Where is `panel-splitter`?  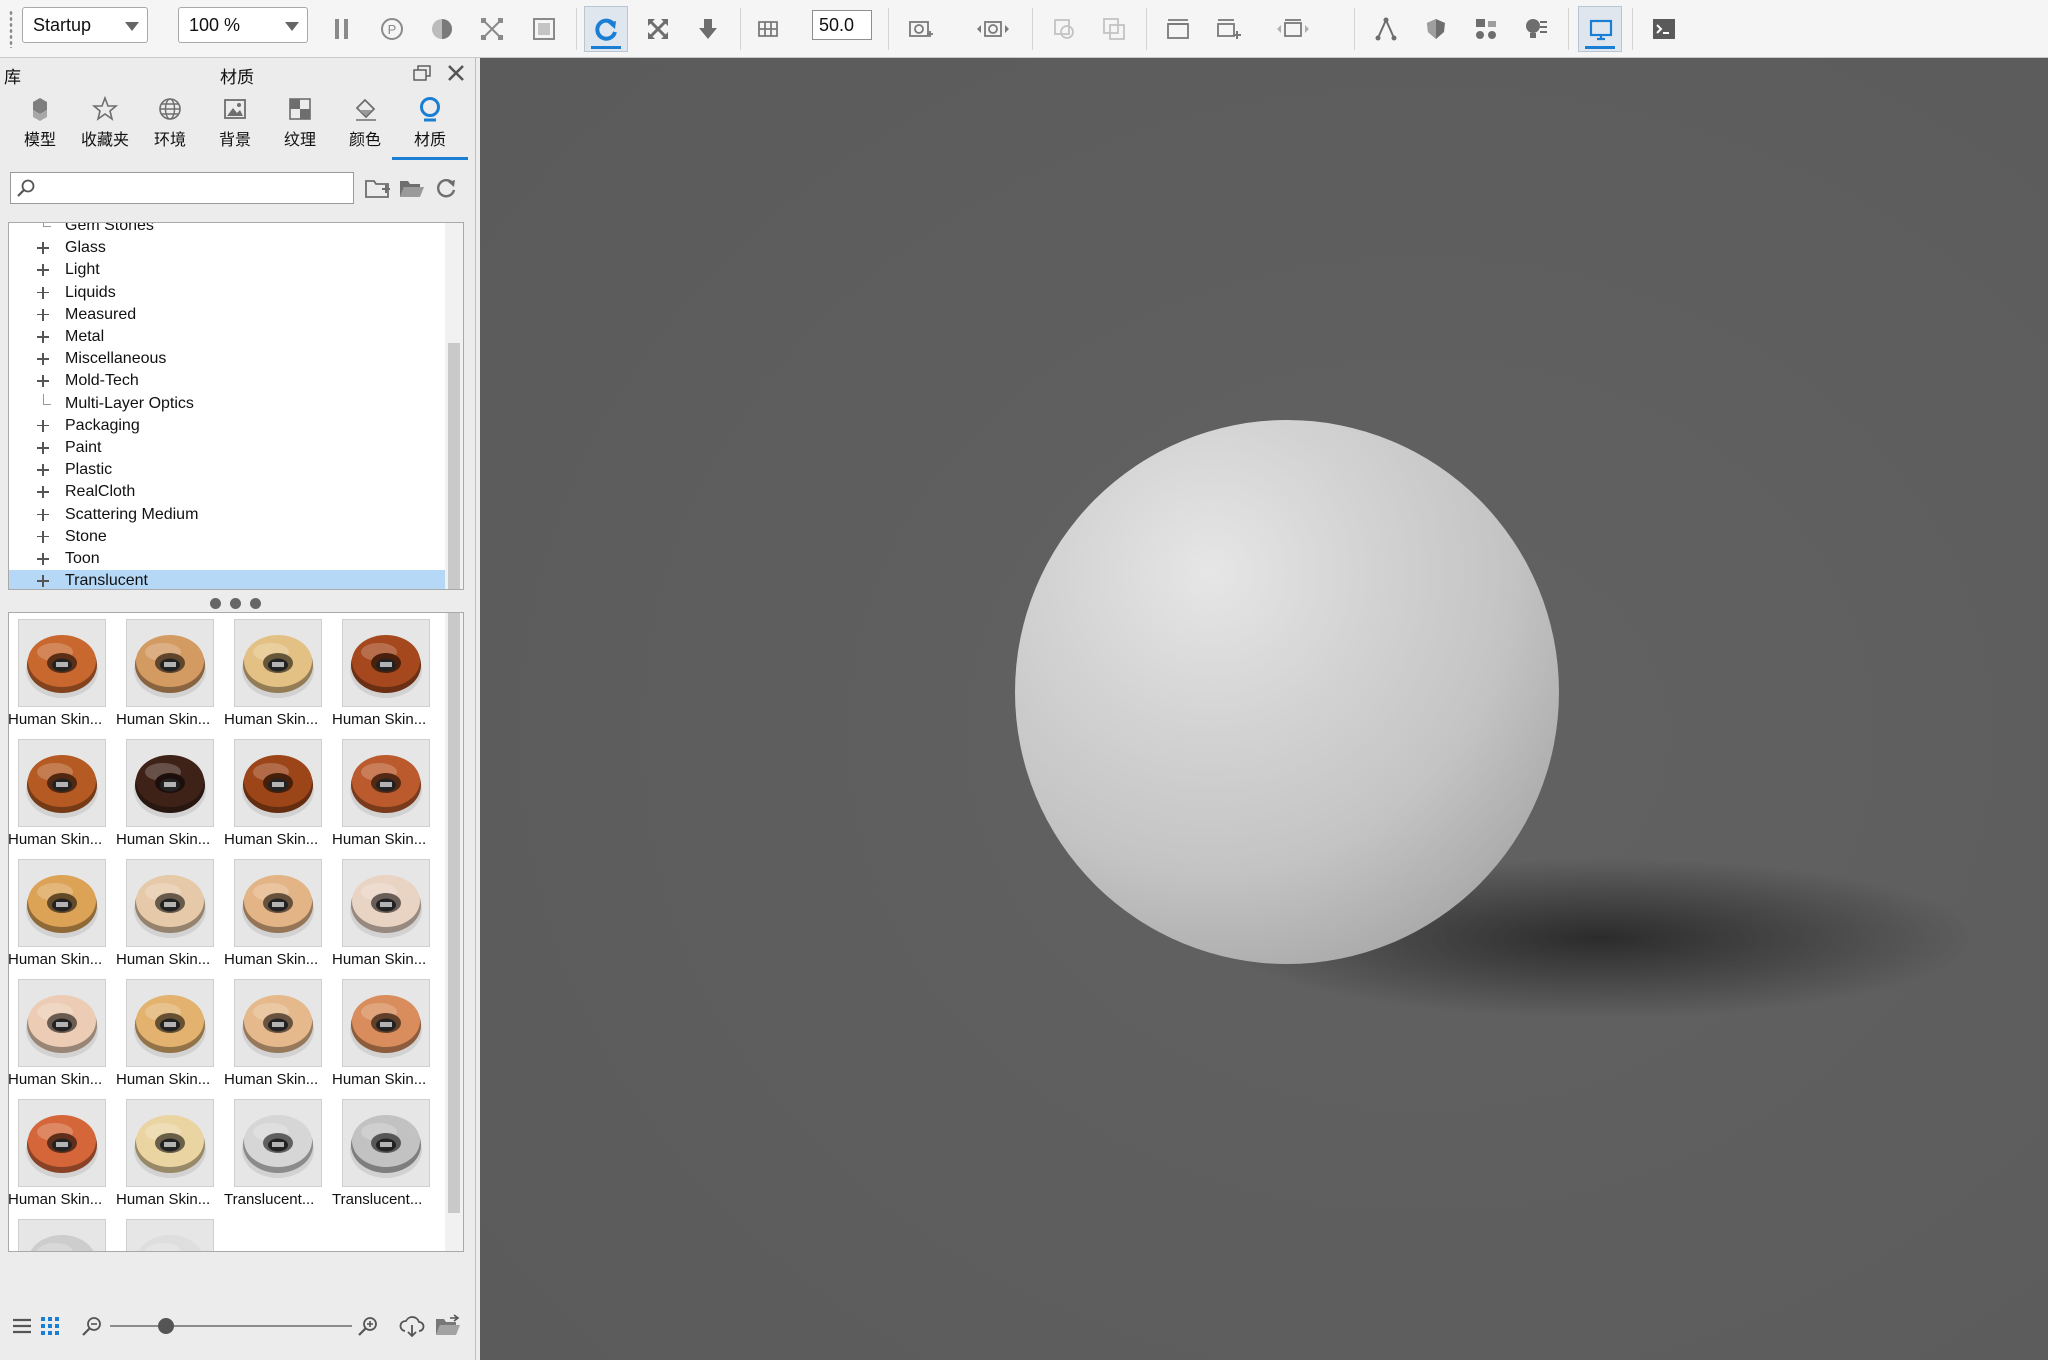
panel-splitter is located at coordinates (238, 603).